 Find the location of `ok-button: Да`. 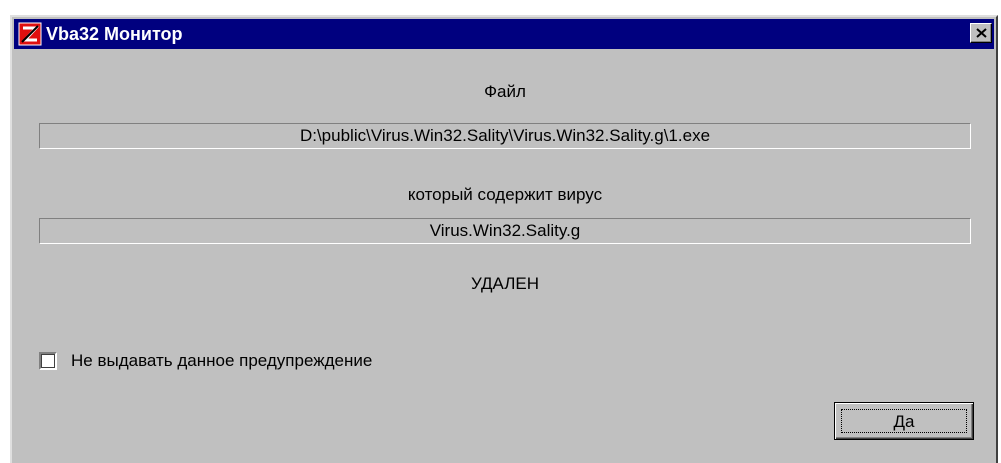

ok-button: Да is located at coordinates (904, 421).